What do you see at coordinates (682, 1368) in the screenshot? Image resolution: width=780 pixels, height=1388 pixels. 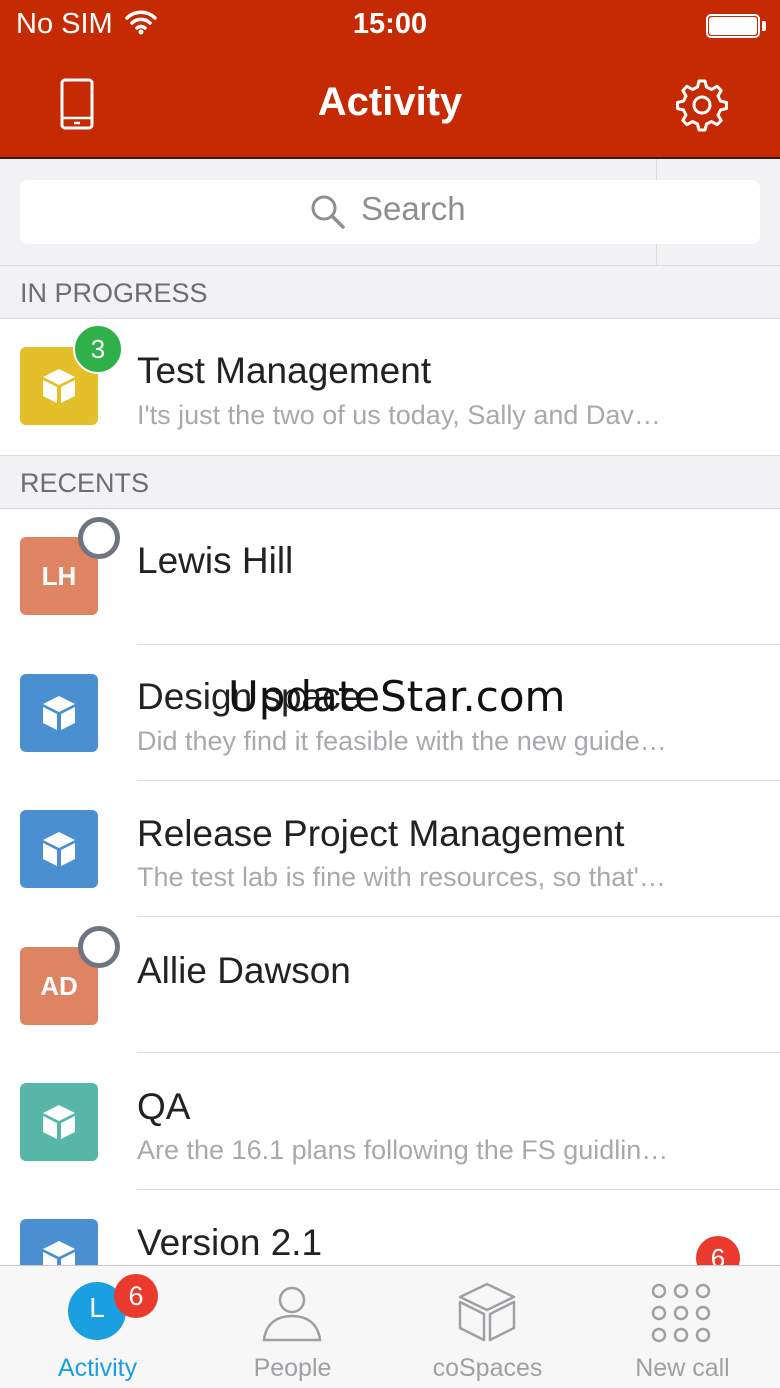 I see `tab-label-new-call: New call` at bounding box center [682, 1368].